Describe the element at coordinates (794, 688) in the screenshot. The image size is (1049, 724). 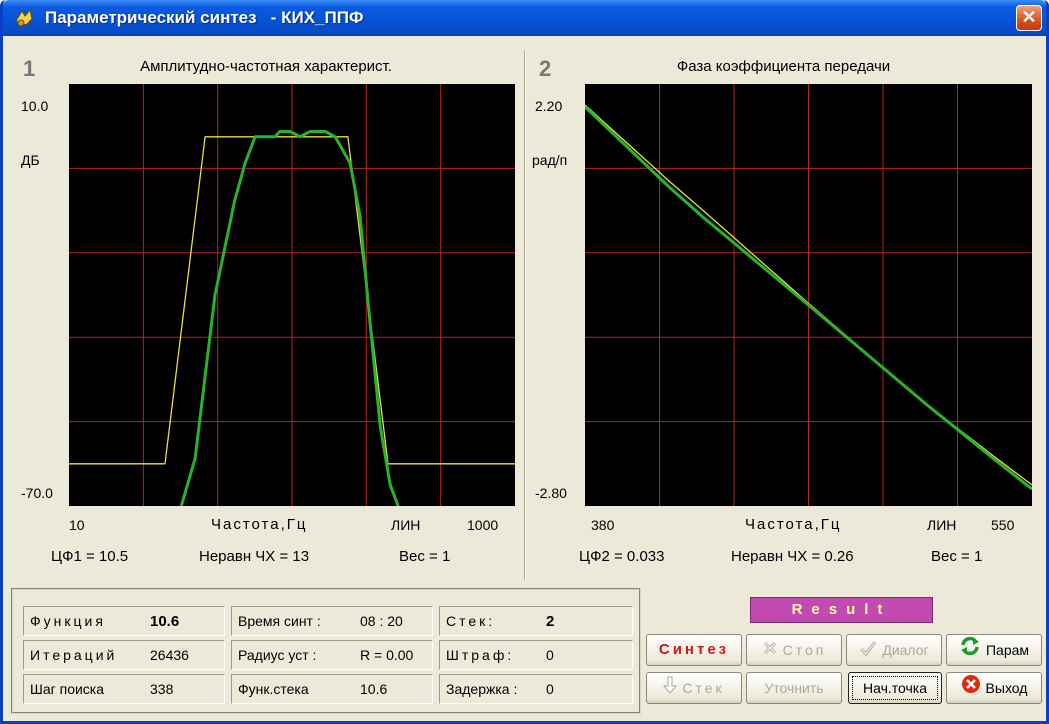
I see `refine-button: Уточнить` at that location.